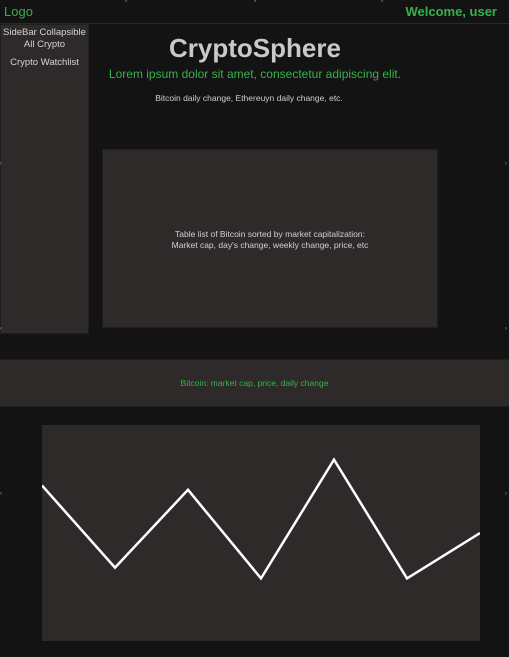 This screenshot has height=657, width=509. I want to click on bitcoin-summary-bar: Bitcoin: market cap, price, daily change, so click(254, 383).